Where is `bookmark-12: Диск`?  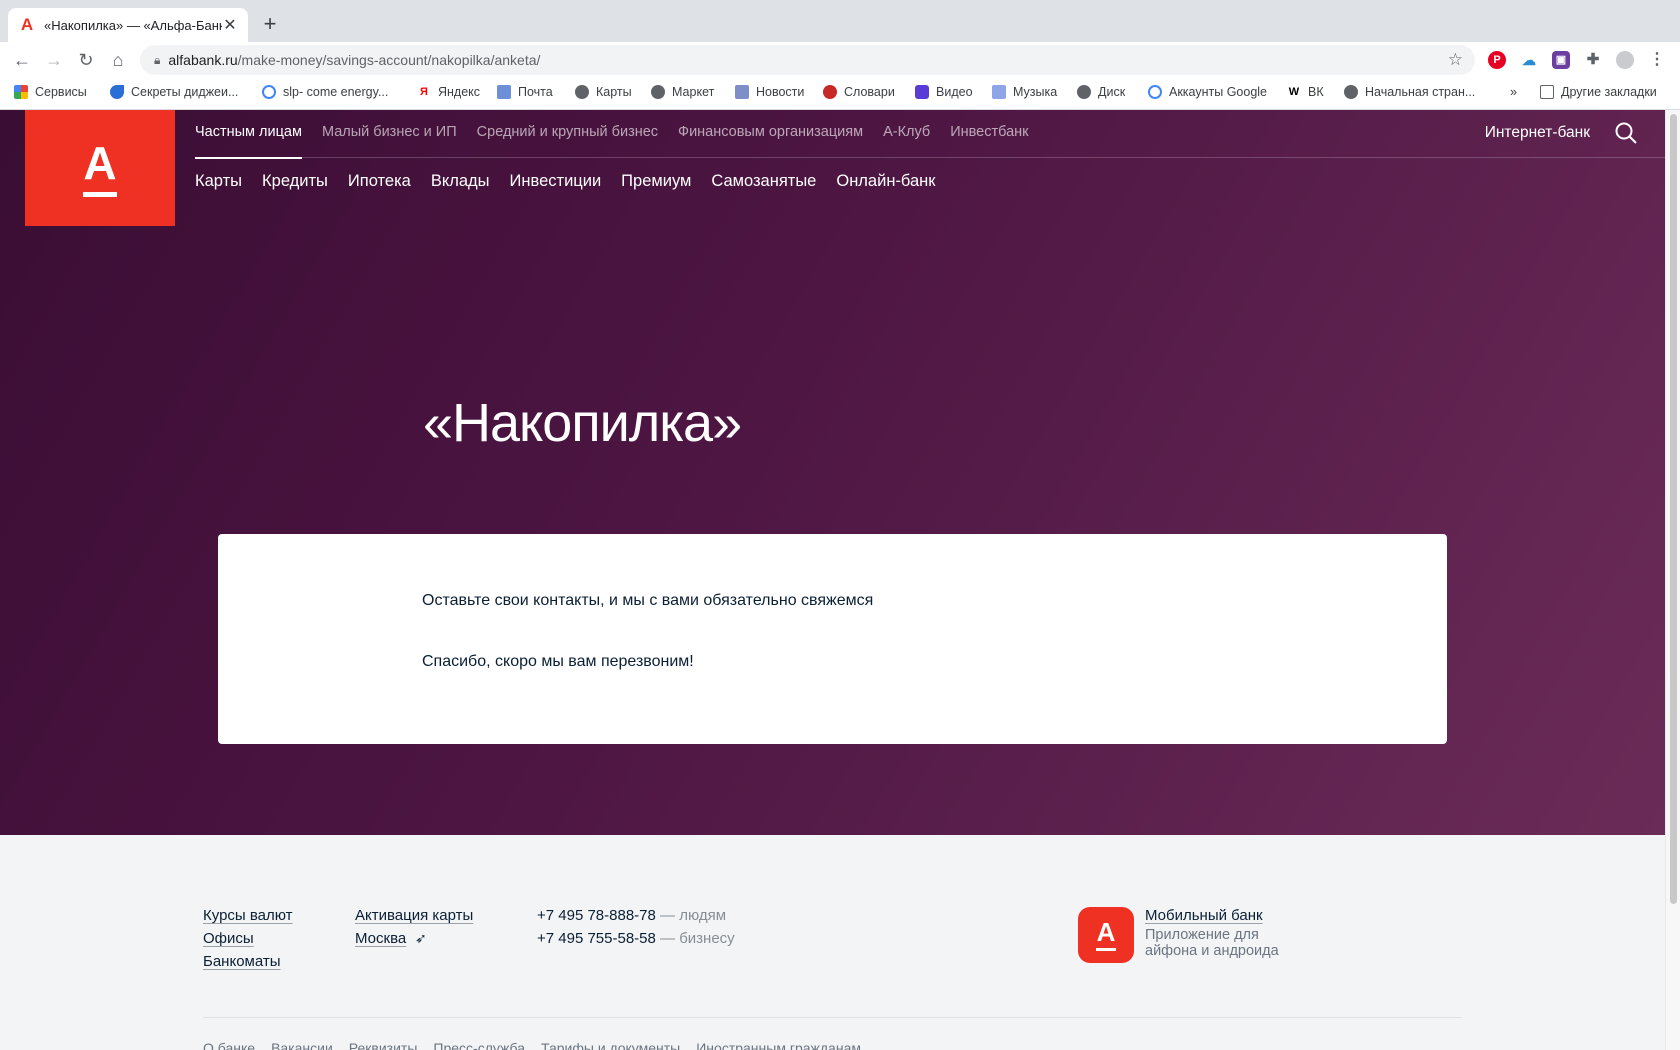 bookmark-12: Диск is located at coordinates (1101, 92).